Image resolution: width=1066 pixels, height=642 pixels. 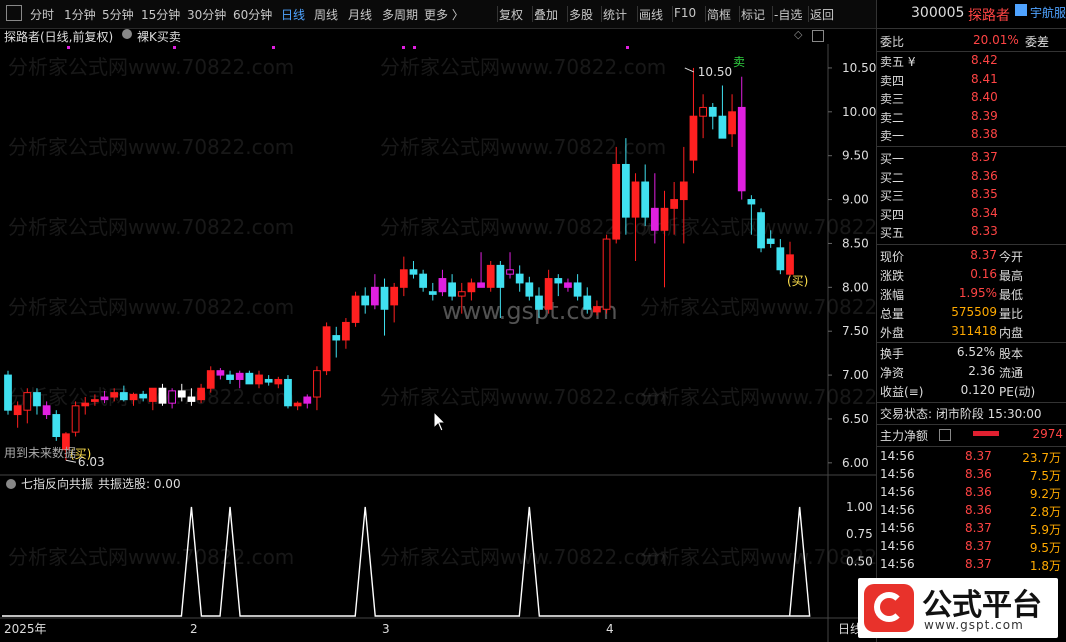 I want to click on stat2-label: 净资, so click(x=892, y=373).